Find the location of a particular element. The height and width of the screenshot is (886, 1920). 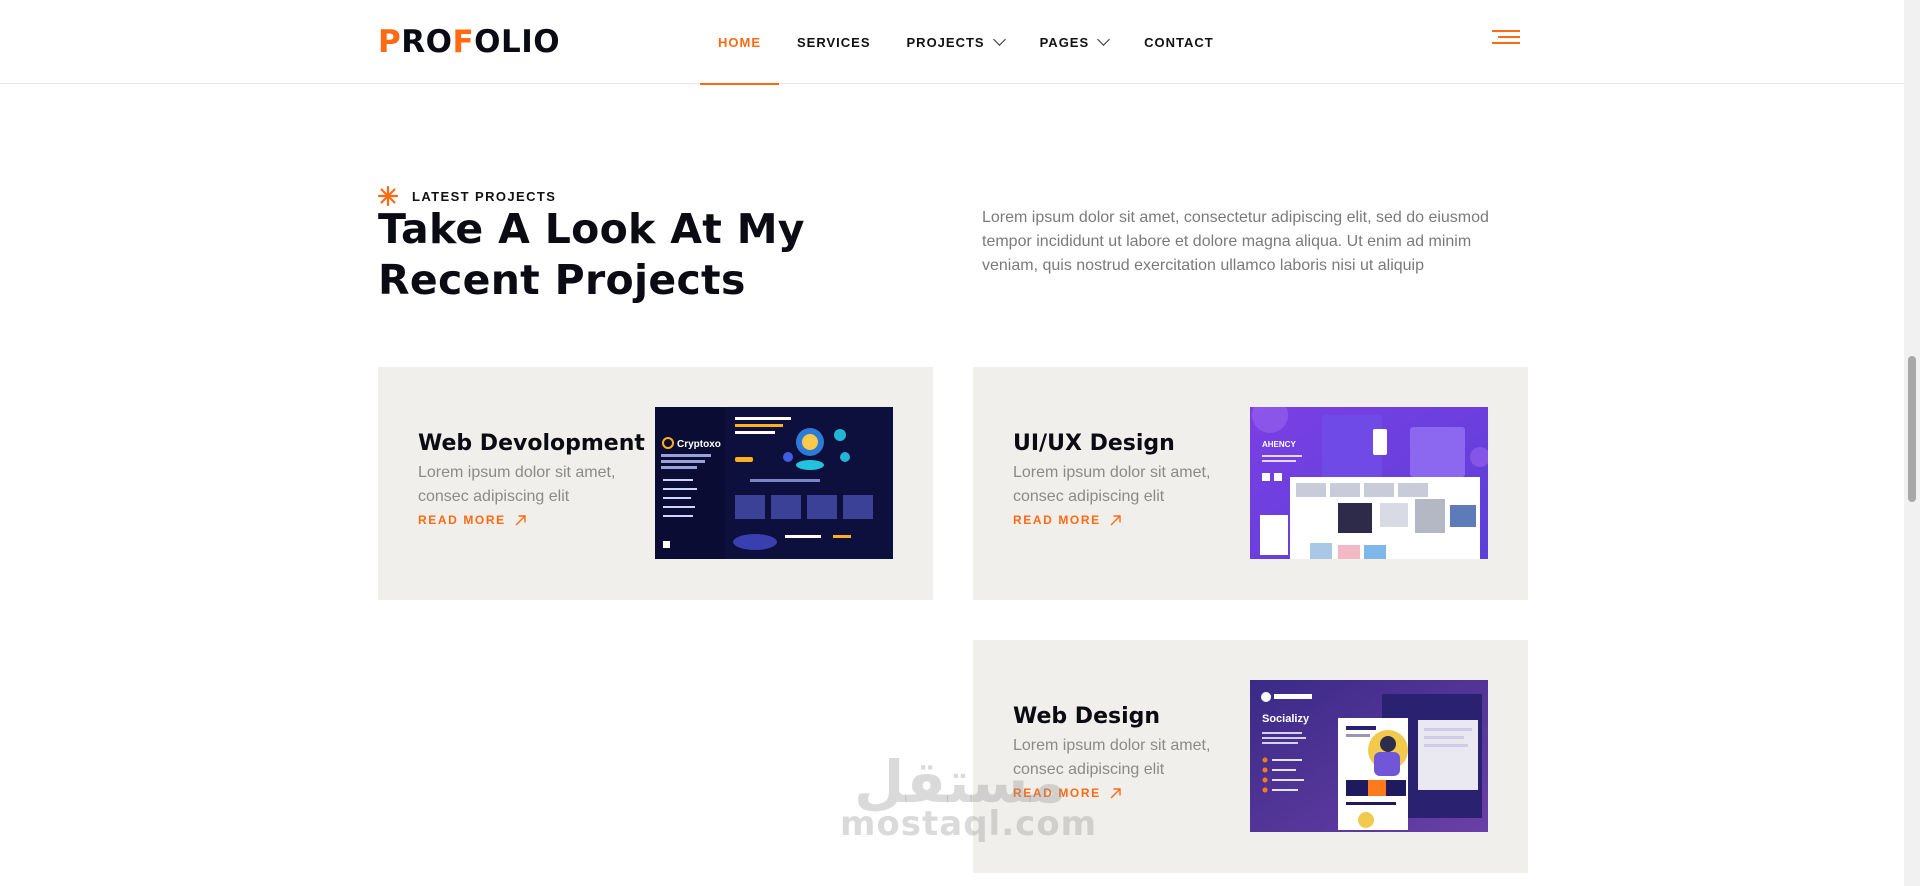

eyebrow-label: LATEST PROJECTS is located at coordinates (484, 196).